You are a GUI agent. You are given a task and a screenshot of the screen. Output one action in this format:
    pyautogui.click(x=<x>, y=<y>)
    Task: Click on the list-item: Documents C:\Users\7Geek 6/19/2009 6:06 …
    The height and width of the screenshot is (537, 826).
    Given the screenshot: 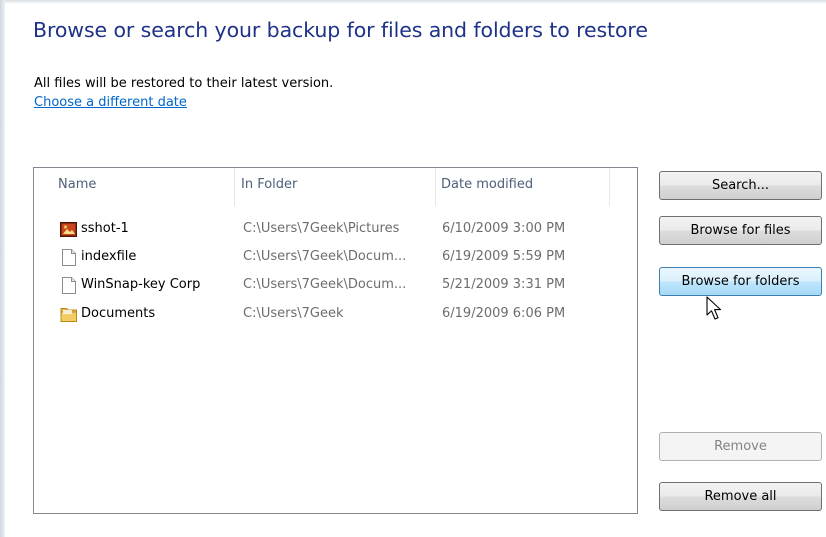 What is the action you would take?
    pyautogui.click(x=335, y=315)
    